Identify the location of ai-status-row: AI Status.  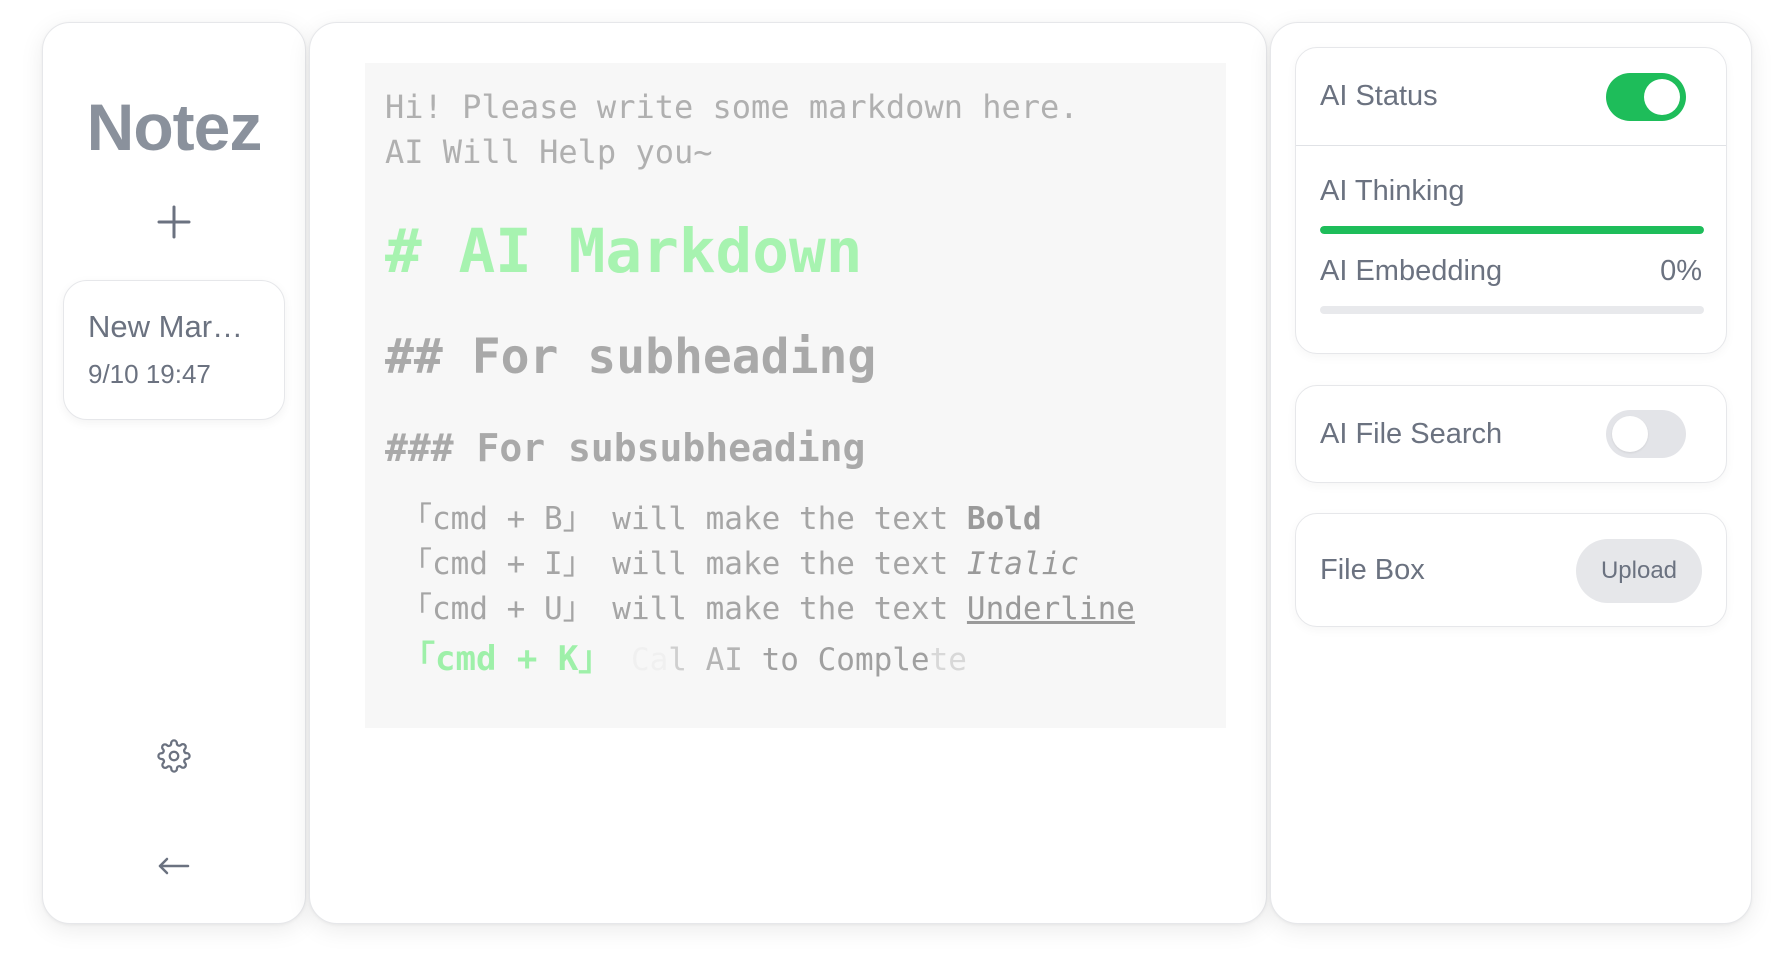
(1511, 97).